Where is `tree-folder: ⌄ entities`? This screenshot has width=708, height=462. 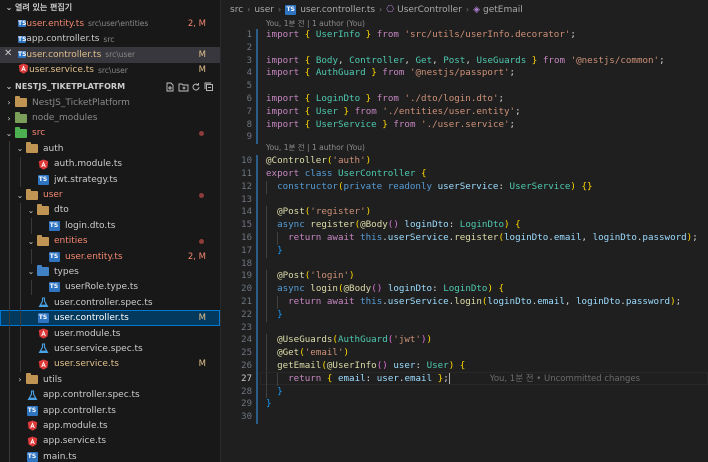 tree-folder: ⌄ entities is located at coordinates (110, 241).